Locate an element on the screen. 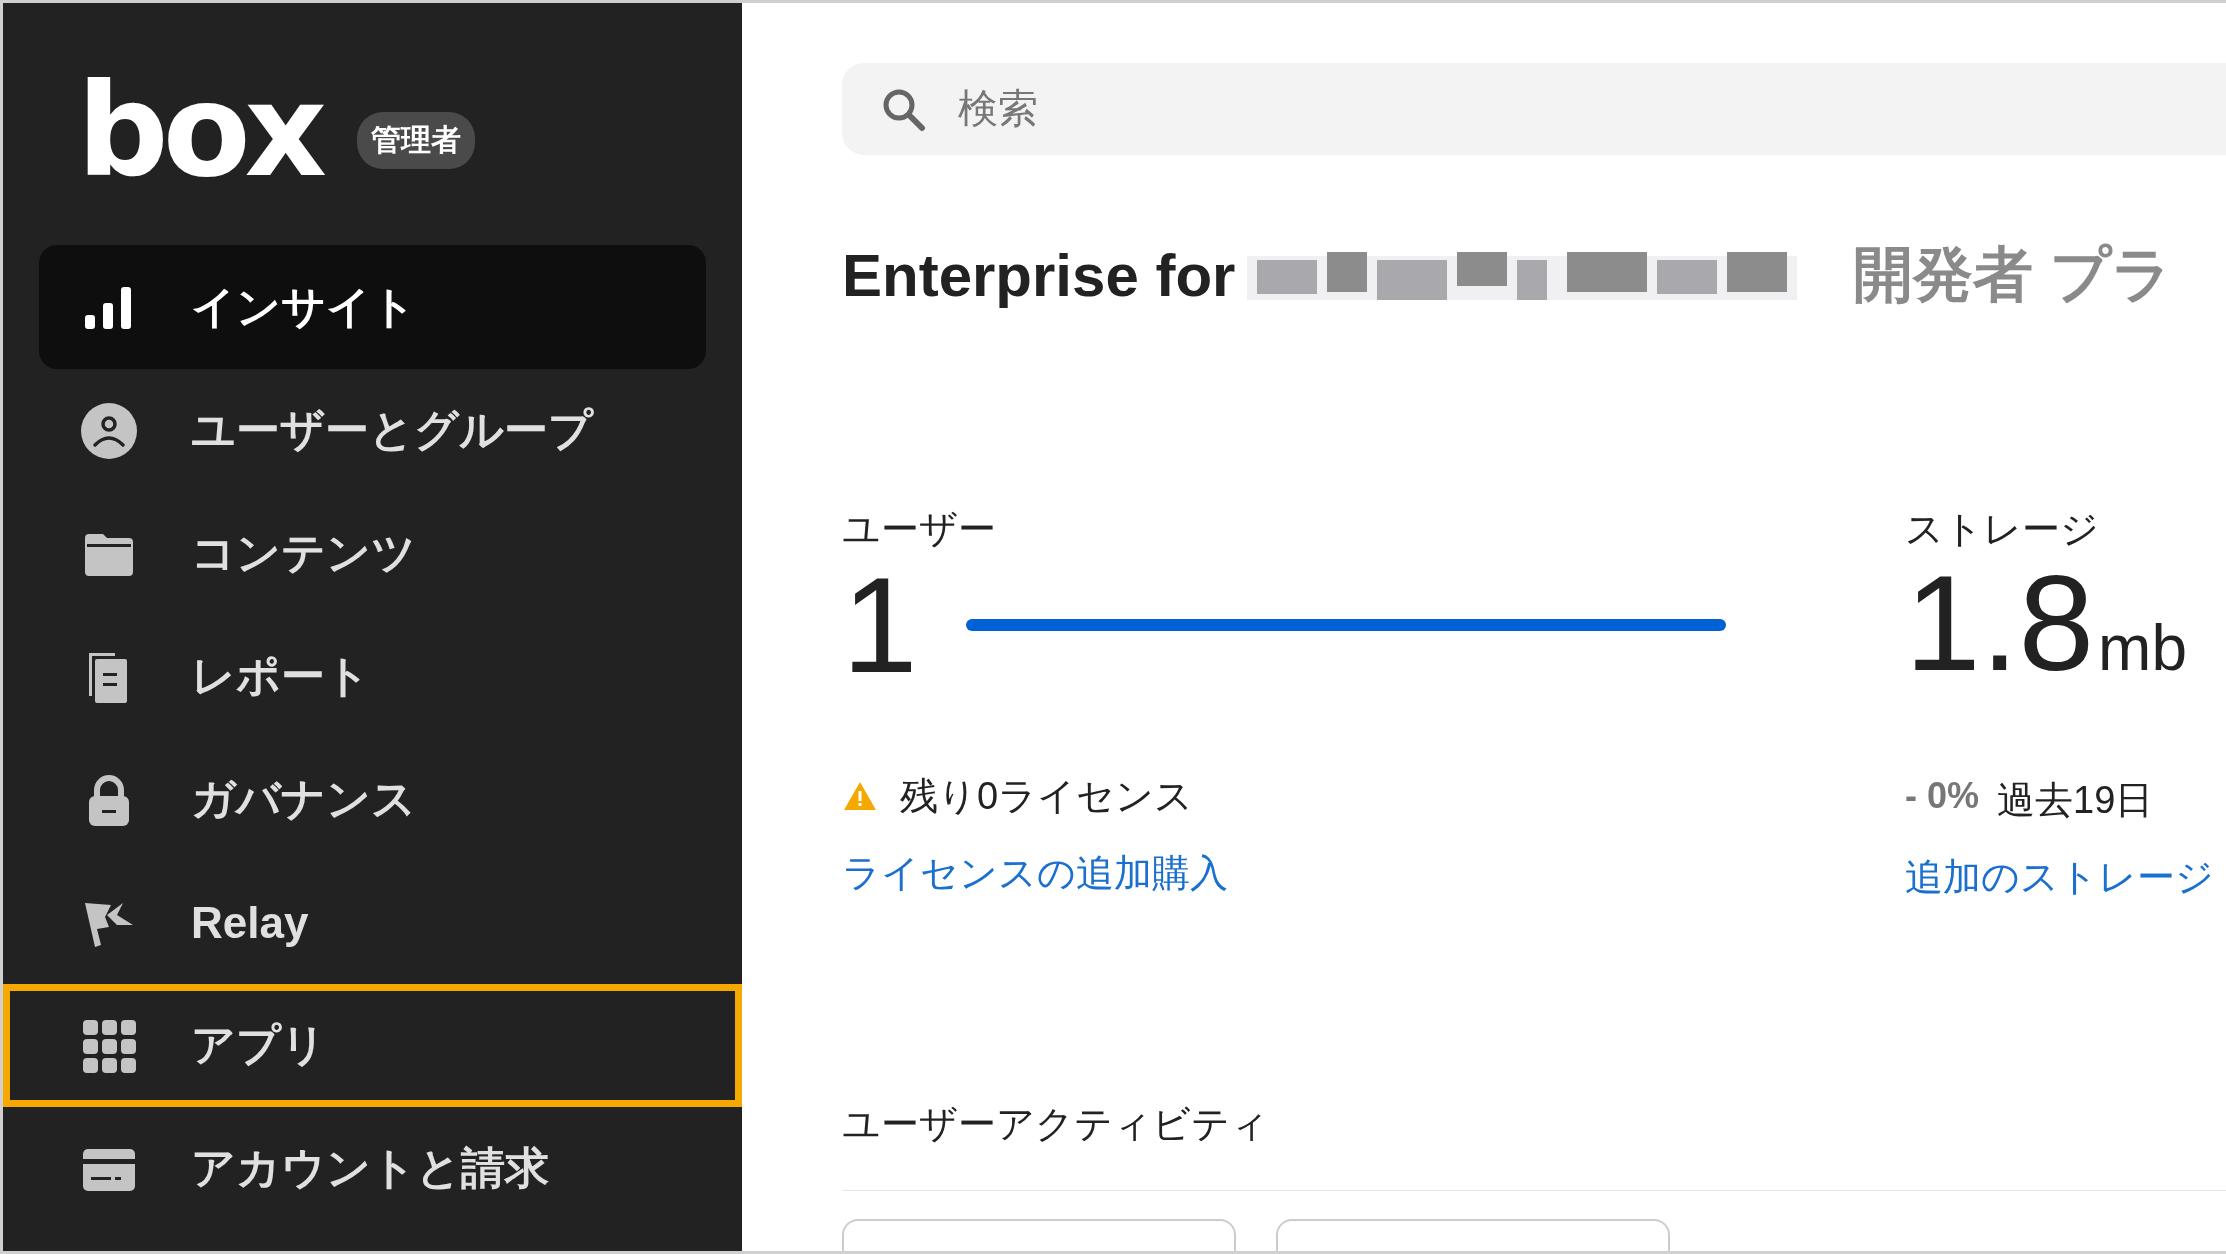 The image size is (2226, 1254). nav-item: Relay is located at coordinates (372, 922).